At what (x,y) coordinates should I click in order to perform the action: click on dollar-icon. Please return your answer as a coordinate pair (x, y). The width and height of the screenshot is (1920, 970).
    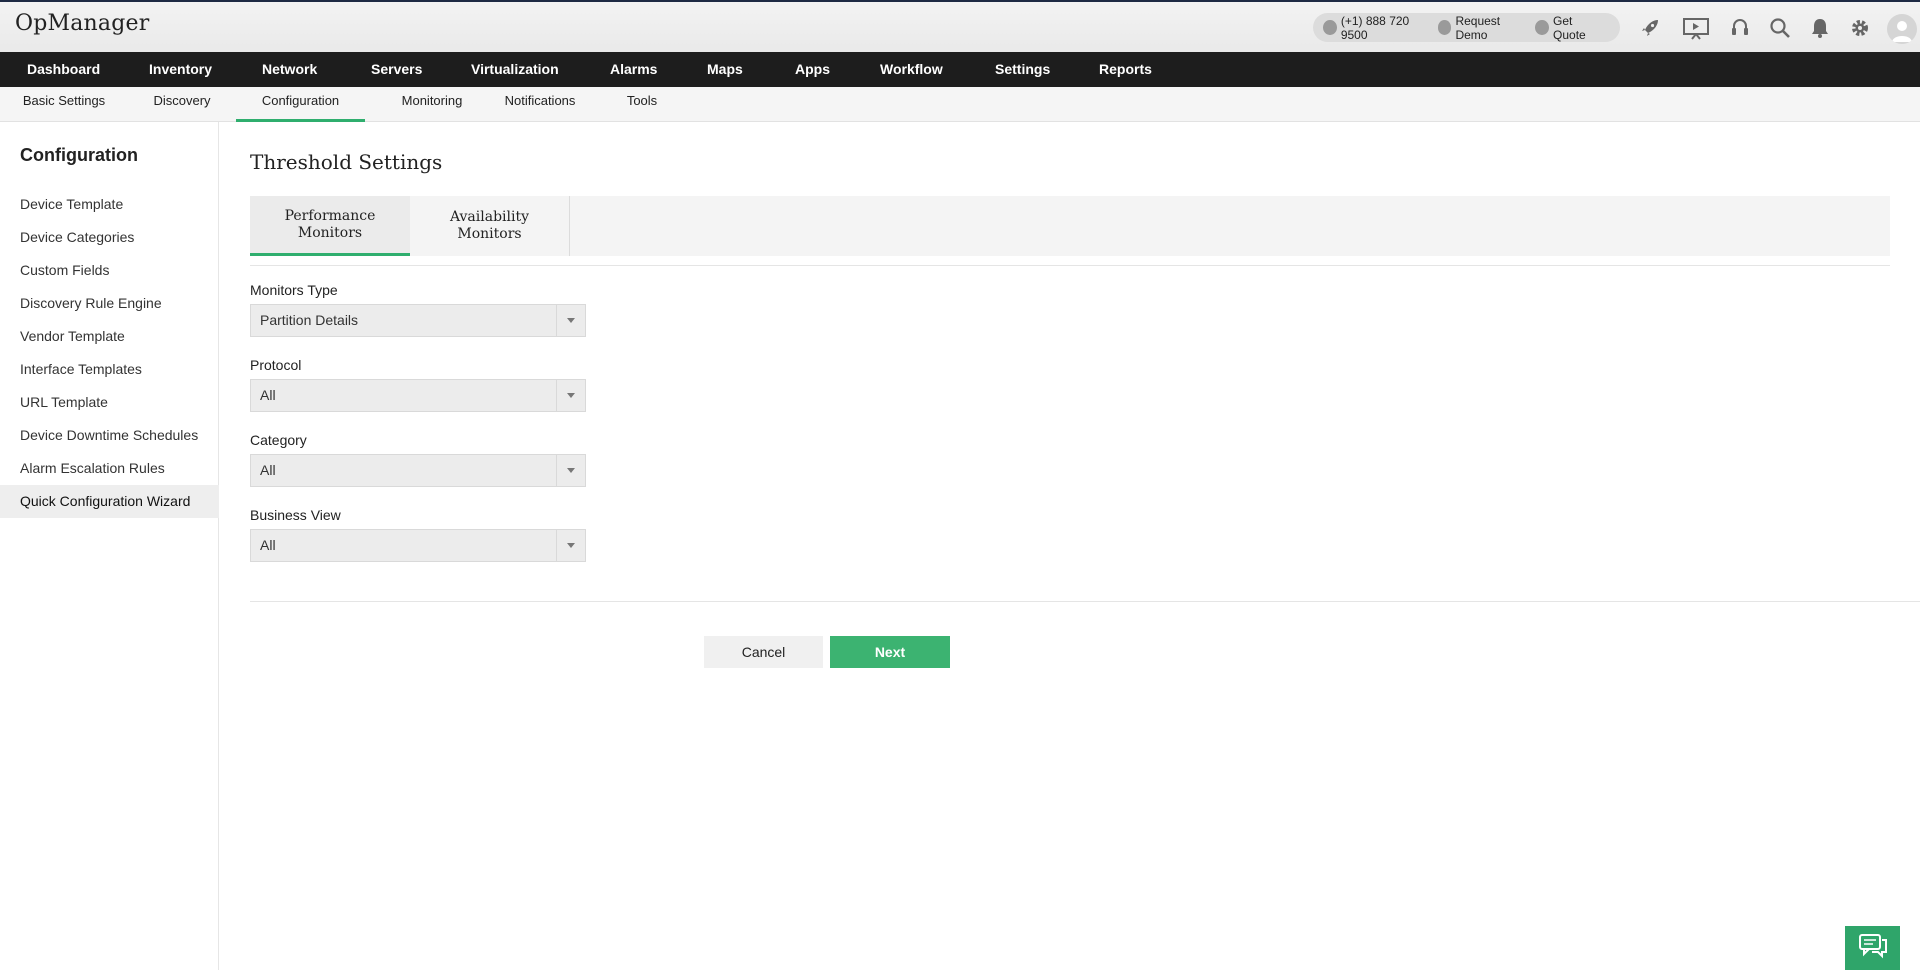
    Looking at the image, I should click on (1542, 27).